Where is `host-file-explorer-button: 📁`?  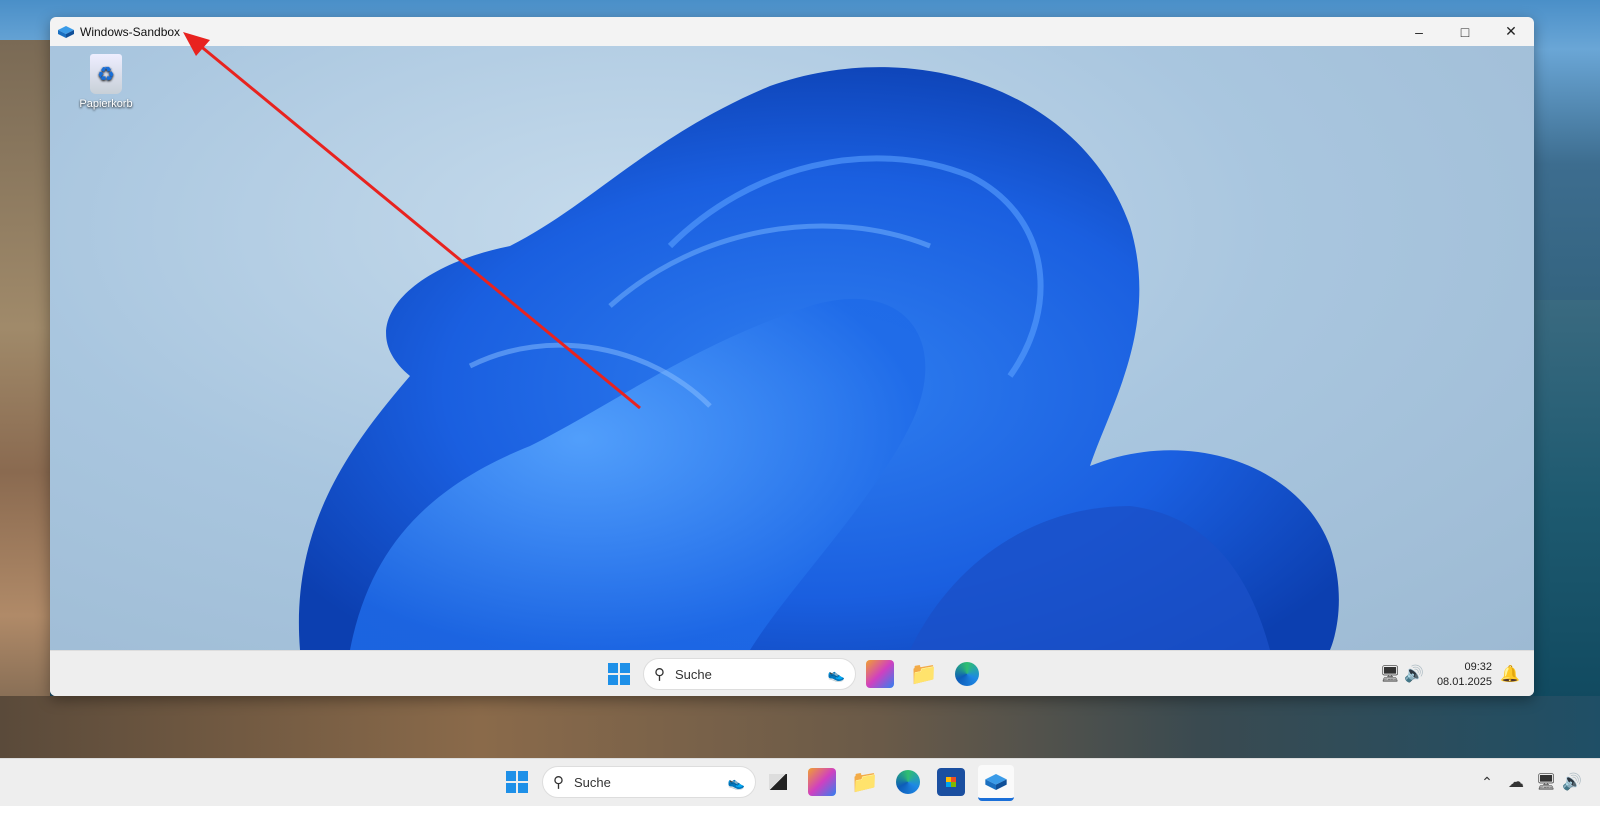
host-file-explorer-button: 📁 is located at coordinates (865, 782).